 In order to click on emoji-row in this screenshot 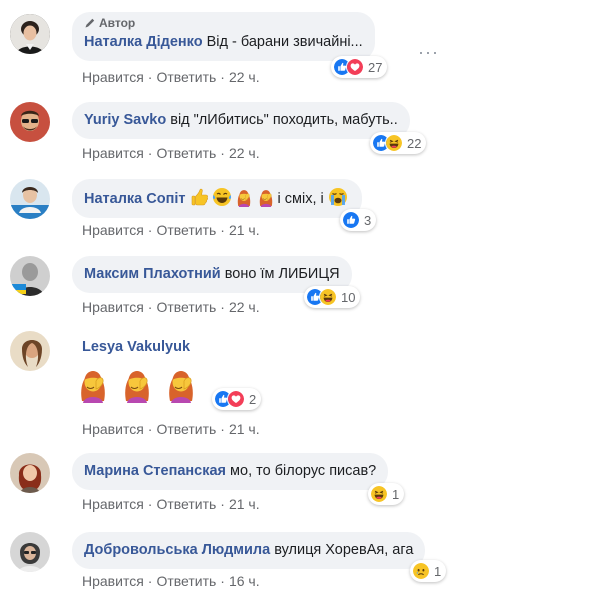, I will do `click(142, 385)`.